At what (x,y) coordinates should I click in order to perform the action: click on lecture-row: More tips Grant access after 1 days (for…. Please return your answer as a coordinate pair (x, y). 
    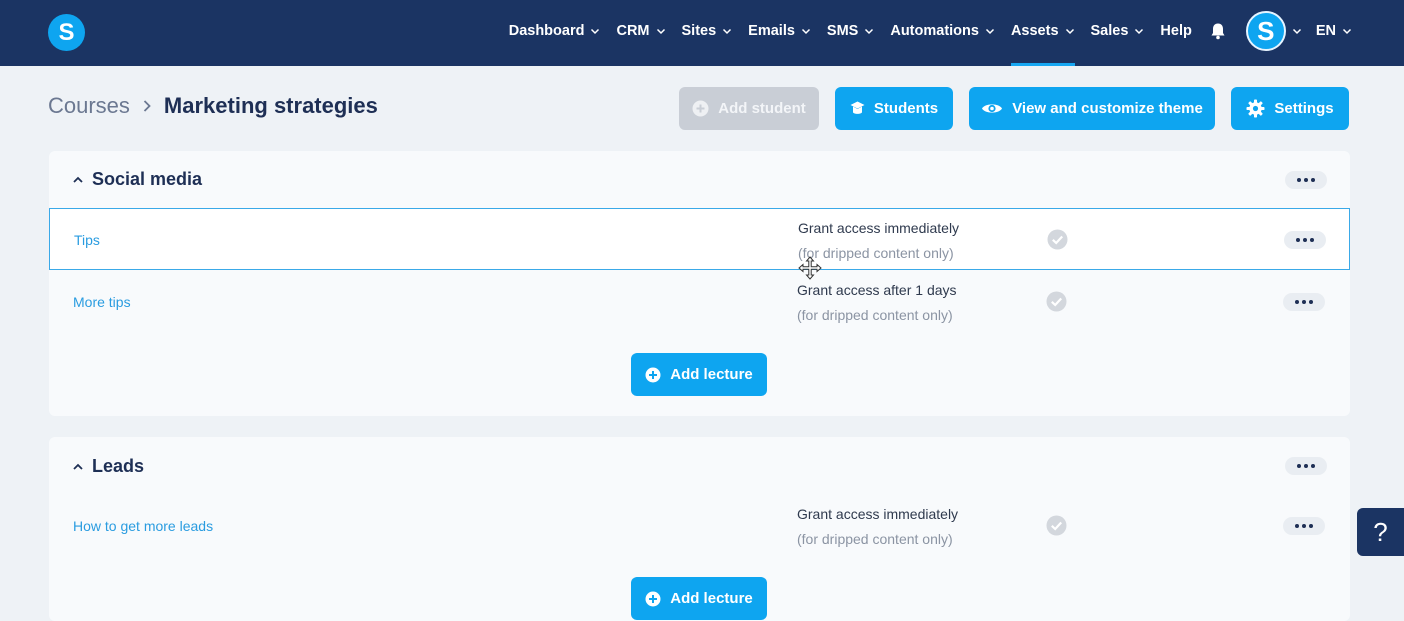
    Looking at the image, I should click on (699, 302).